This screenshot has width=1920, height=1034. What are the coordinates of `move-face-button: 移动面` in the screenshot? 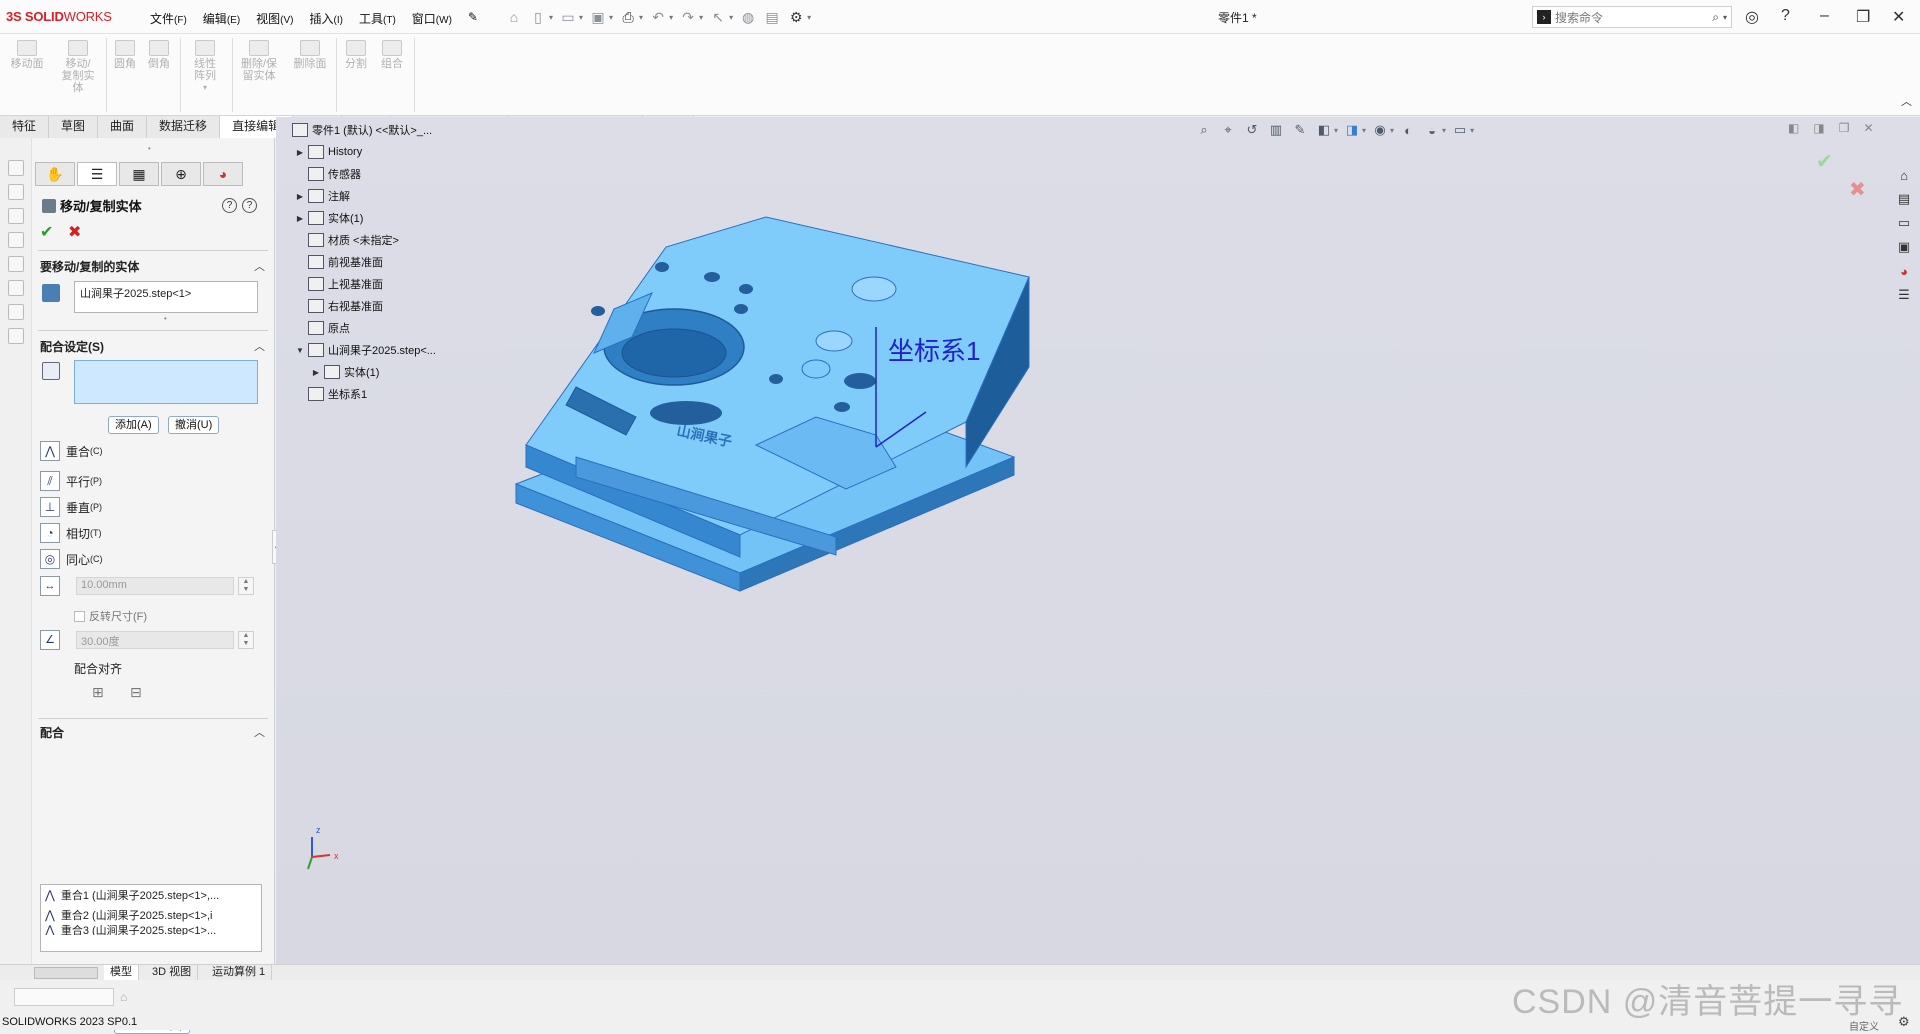 It's located at (27, 55).